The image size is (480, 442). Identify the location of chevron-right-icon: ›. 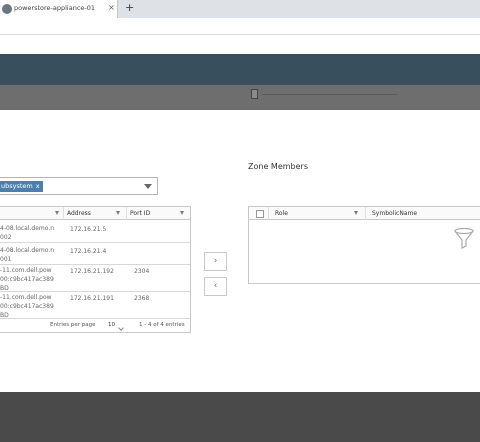
(215, 261).